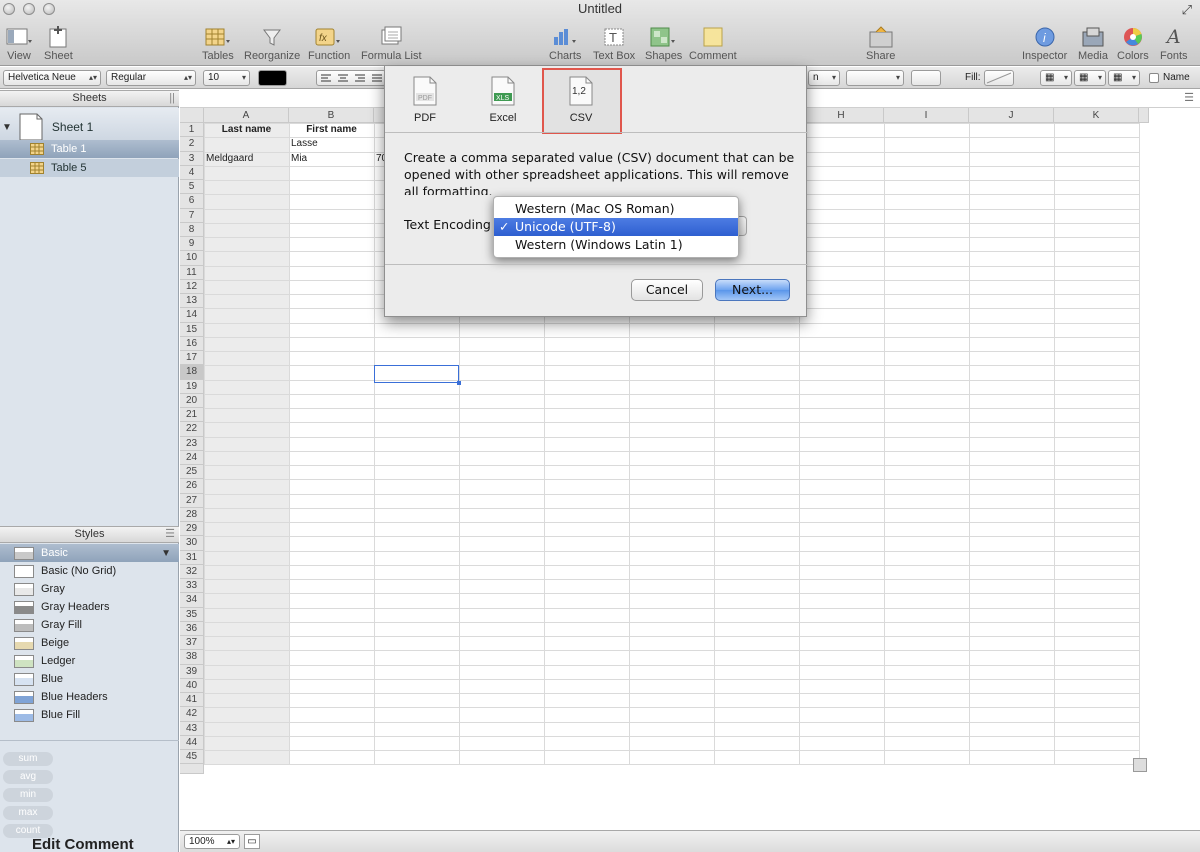  I want to click on view-button: View, so click(19, 44).